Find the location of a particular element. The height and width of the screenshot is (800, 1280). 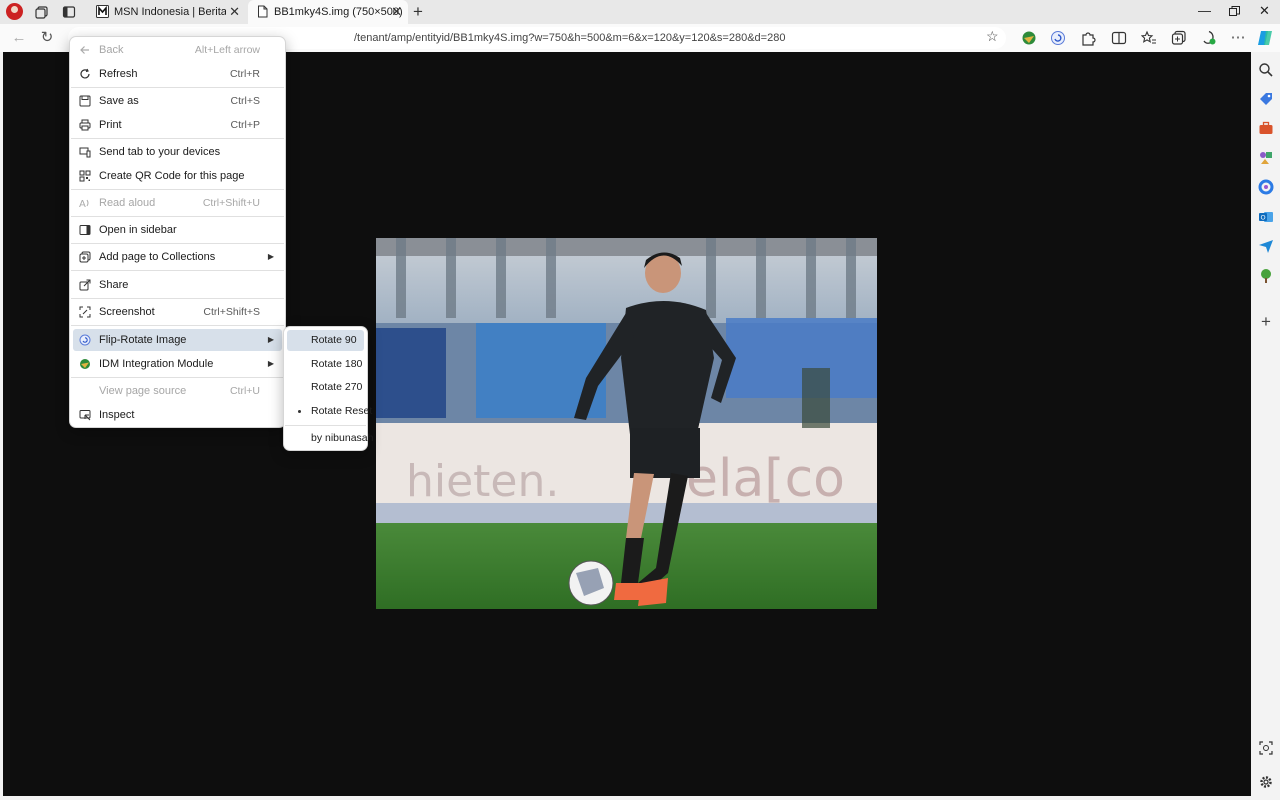

menu-item-back: Back Alt+Left arrow is located at coordinates (177, 50).